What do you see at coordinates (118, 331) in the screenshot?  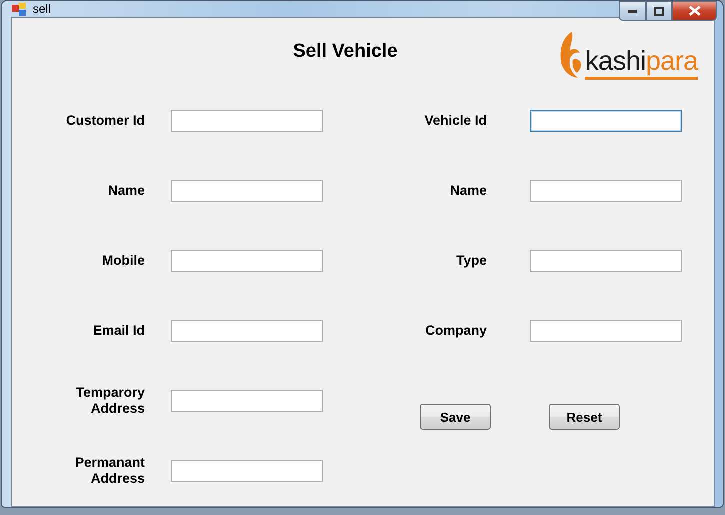 I see `field-label: Email Id` at bounding box center [118, 331].